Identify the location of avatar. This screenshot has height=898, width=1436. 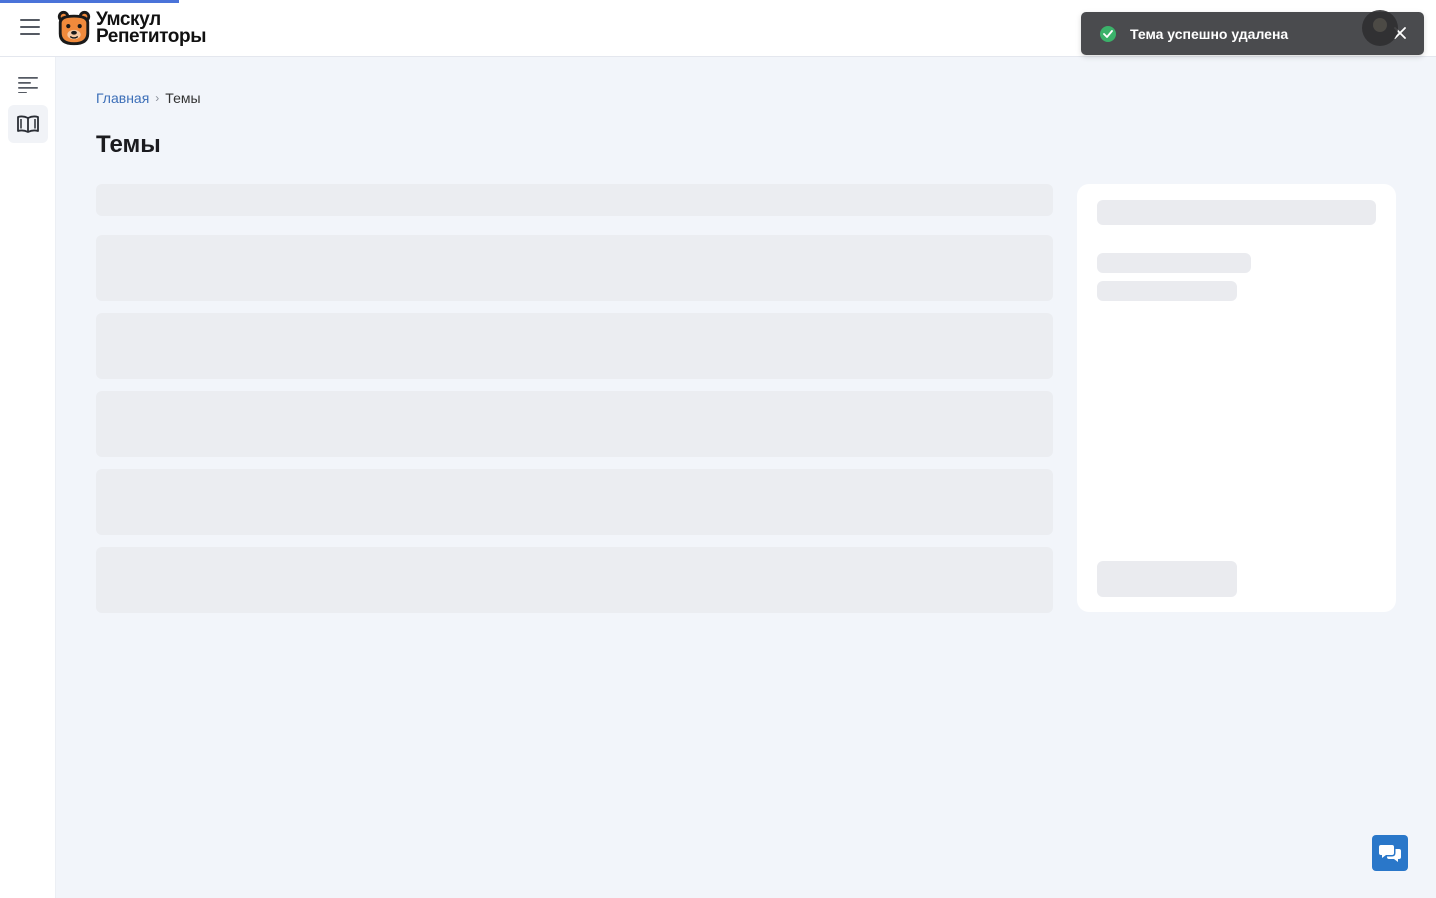
(1380, 28).